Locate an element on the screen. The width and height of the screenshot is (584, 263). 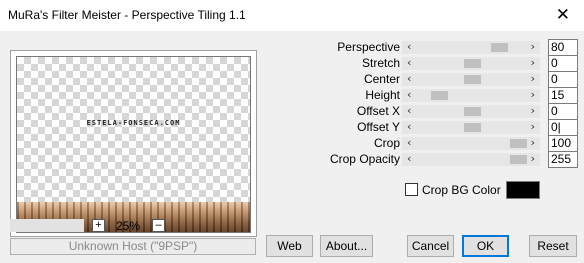
param-value-field: 15 is located at coordinates (563, 95).